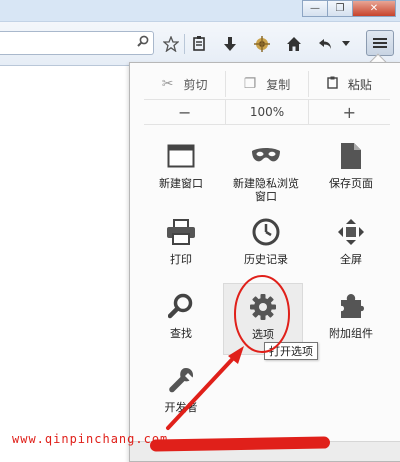 The image size is (400, 462). Describe the element at coordinates (203, 390) in the screenshot. I see `annotation-arrow-shaft` at that location.